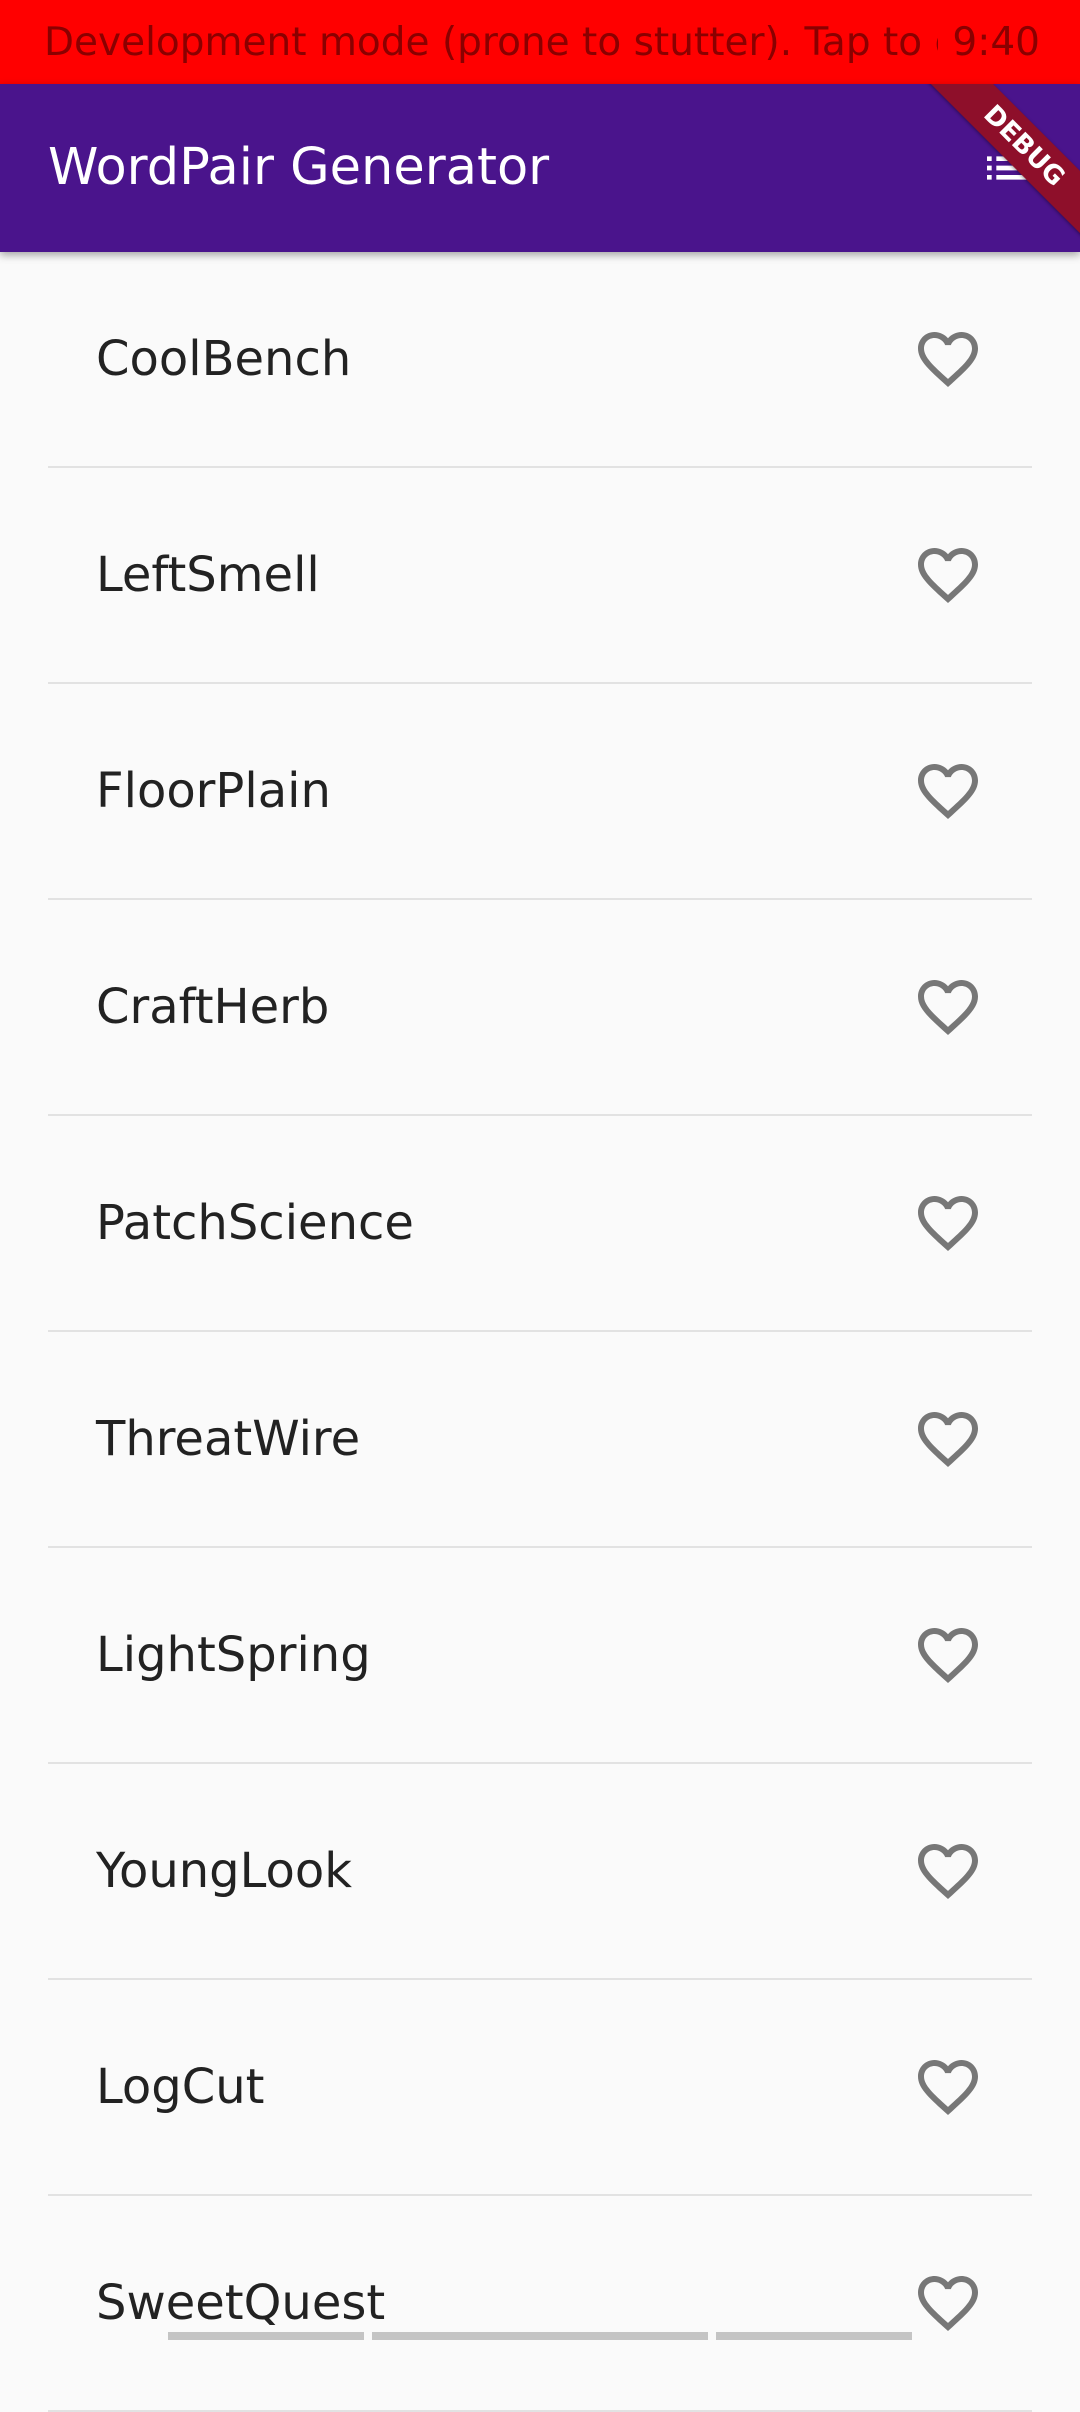  Describe the element at coordinates (233, 1655) in the screenshot. I see `word-pair-label: LightSpring` at that location.